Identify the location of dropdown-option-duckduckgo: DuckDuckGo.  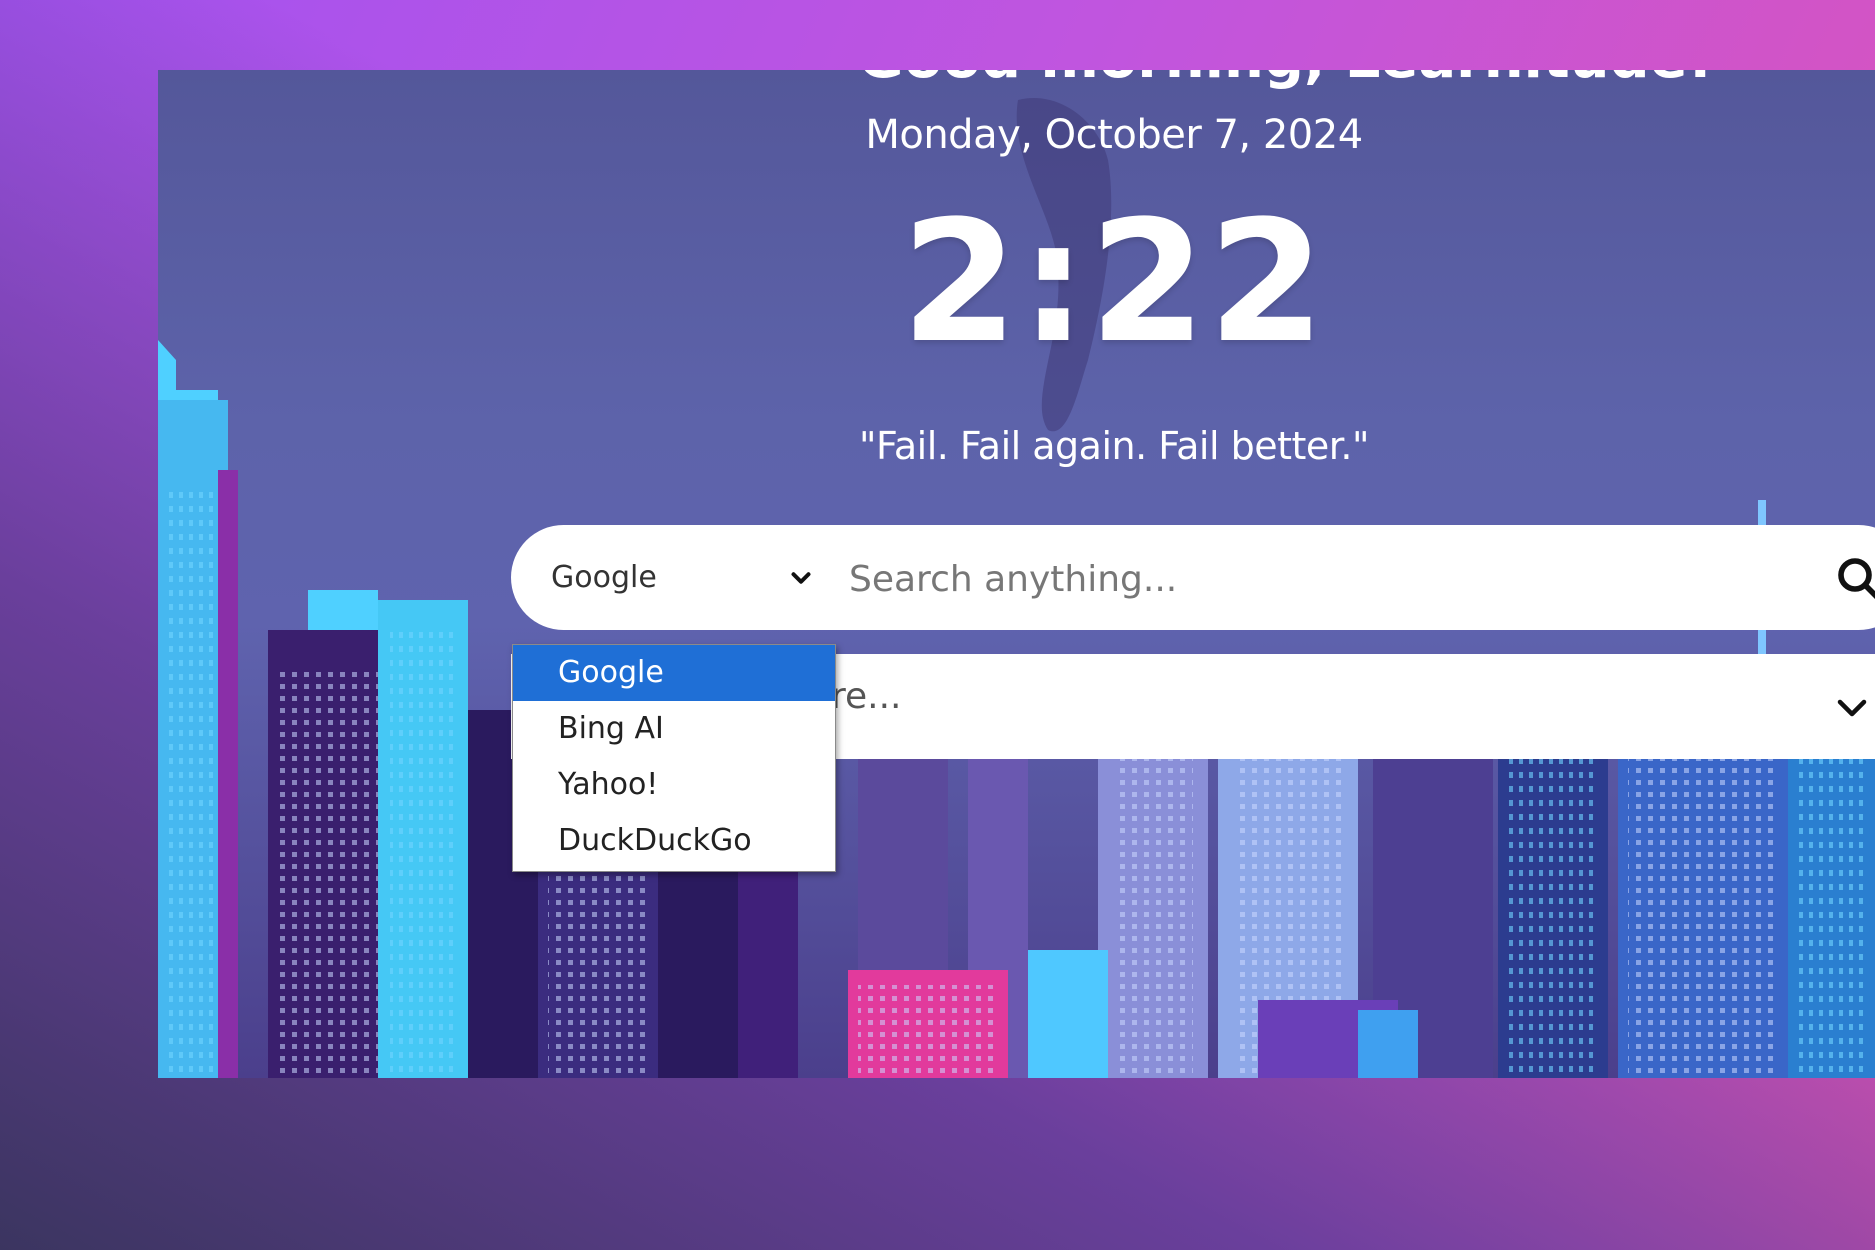
(674, 841).